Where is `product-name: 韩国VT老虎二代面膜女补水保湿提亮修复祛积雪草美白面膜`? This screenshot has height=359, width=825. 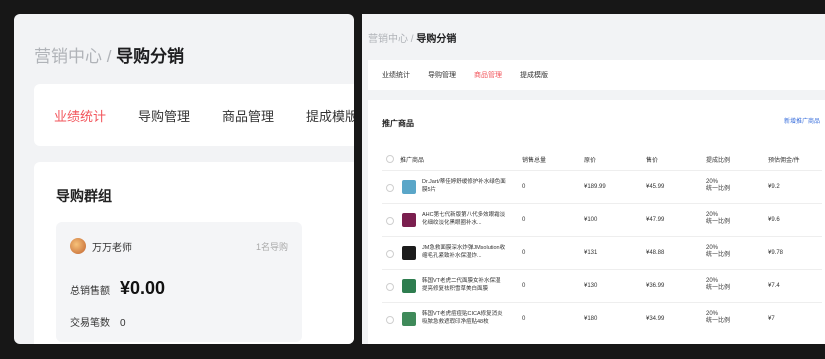
product-name: 韩国VT老虎二代面膜女补水保湿提亮修复祛积雪草美白面膜 is located at coordinates (464, 286).